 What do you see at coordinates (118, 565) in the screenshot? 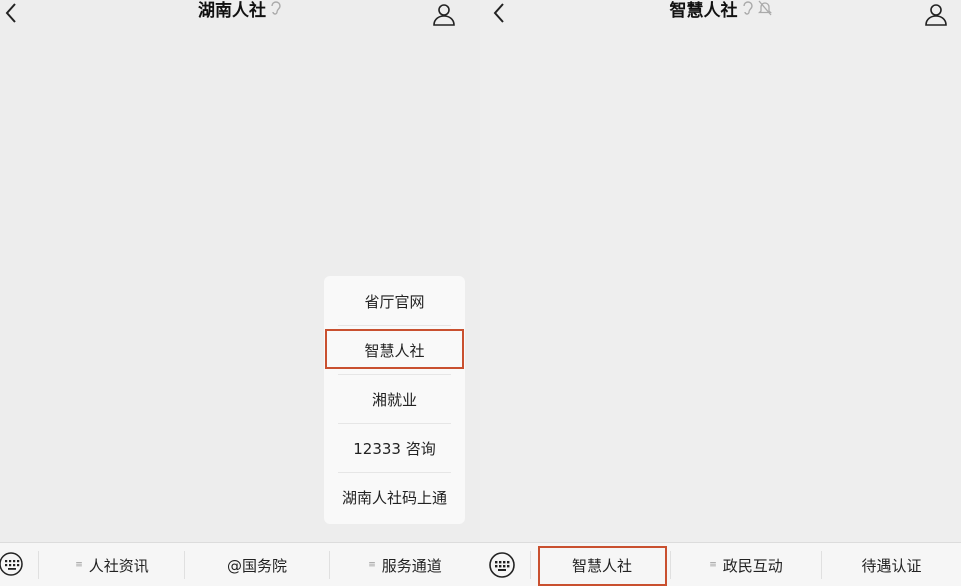
I see `menu-tab-label: 人社资讯` at bounding box center [118, 565].